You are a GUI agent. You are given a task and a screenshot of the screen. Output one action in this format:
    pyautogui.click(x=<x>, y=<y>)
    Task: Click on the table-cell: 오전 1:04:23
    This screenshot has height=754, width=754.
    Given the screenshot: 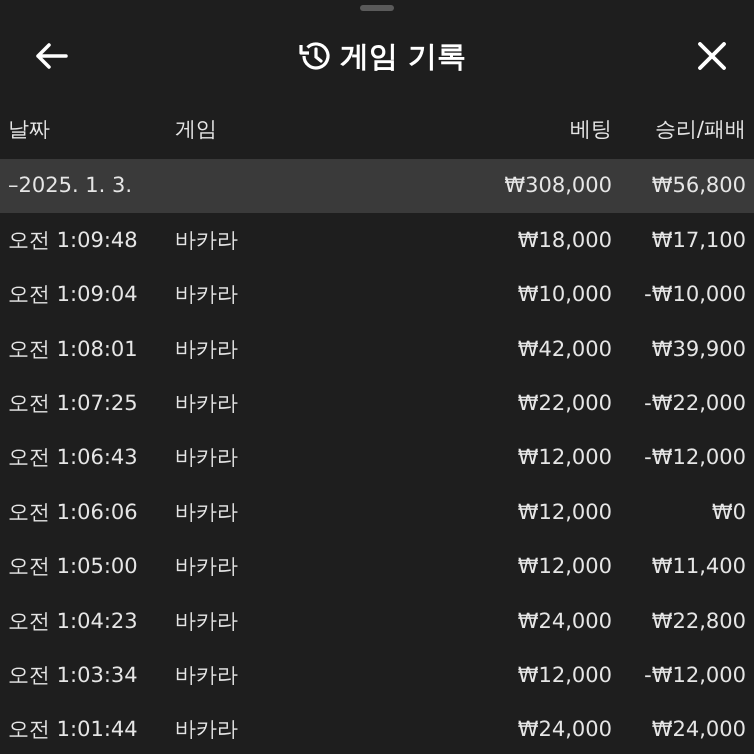 What is the action you would take?
    pyautogui.click(x=73, y=620)
    